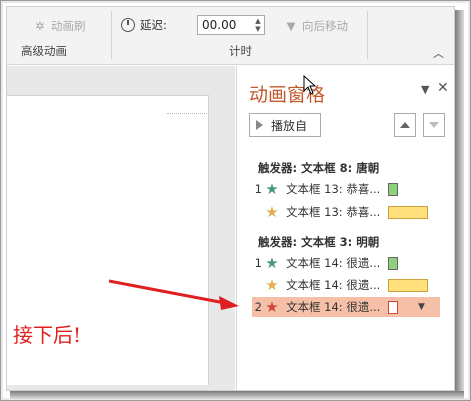 This screenshot has width=471, height=401. What do you see at coordinates (272, 307) in the screenshot?
I see `exit-star-icon: ★` at bounding box center [272, 307].